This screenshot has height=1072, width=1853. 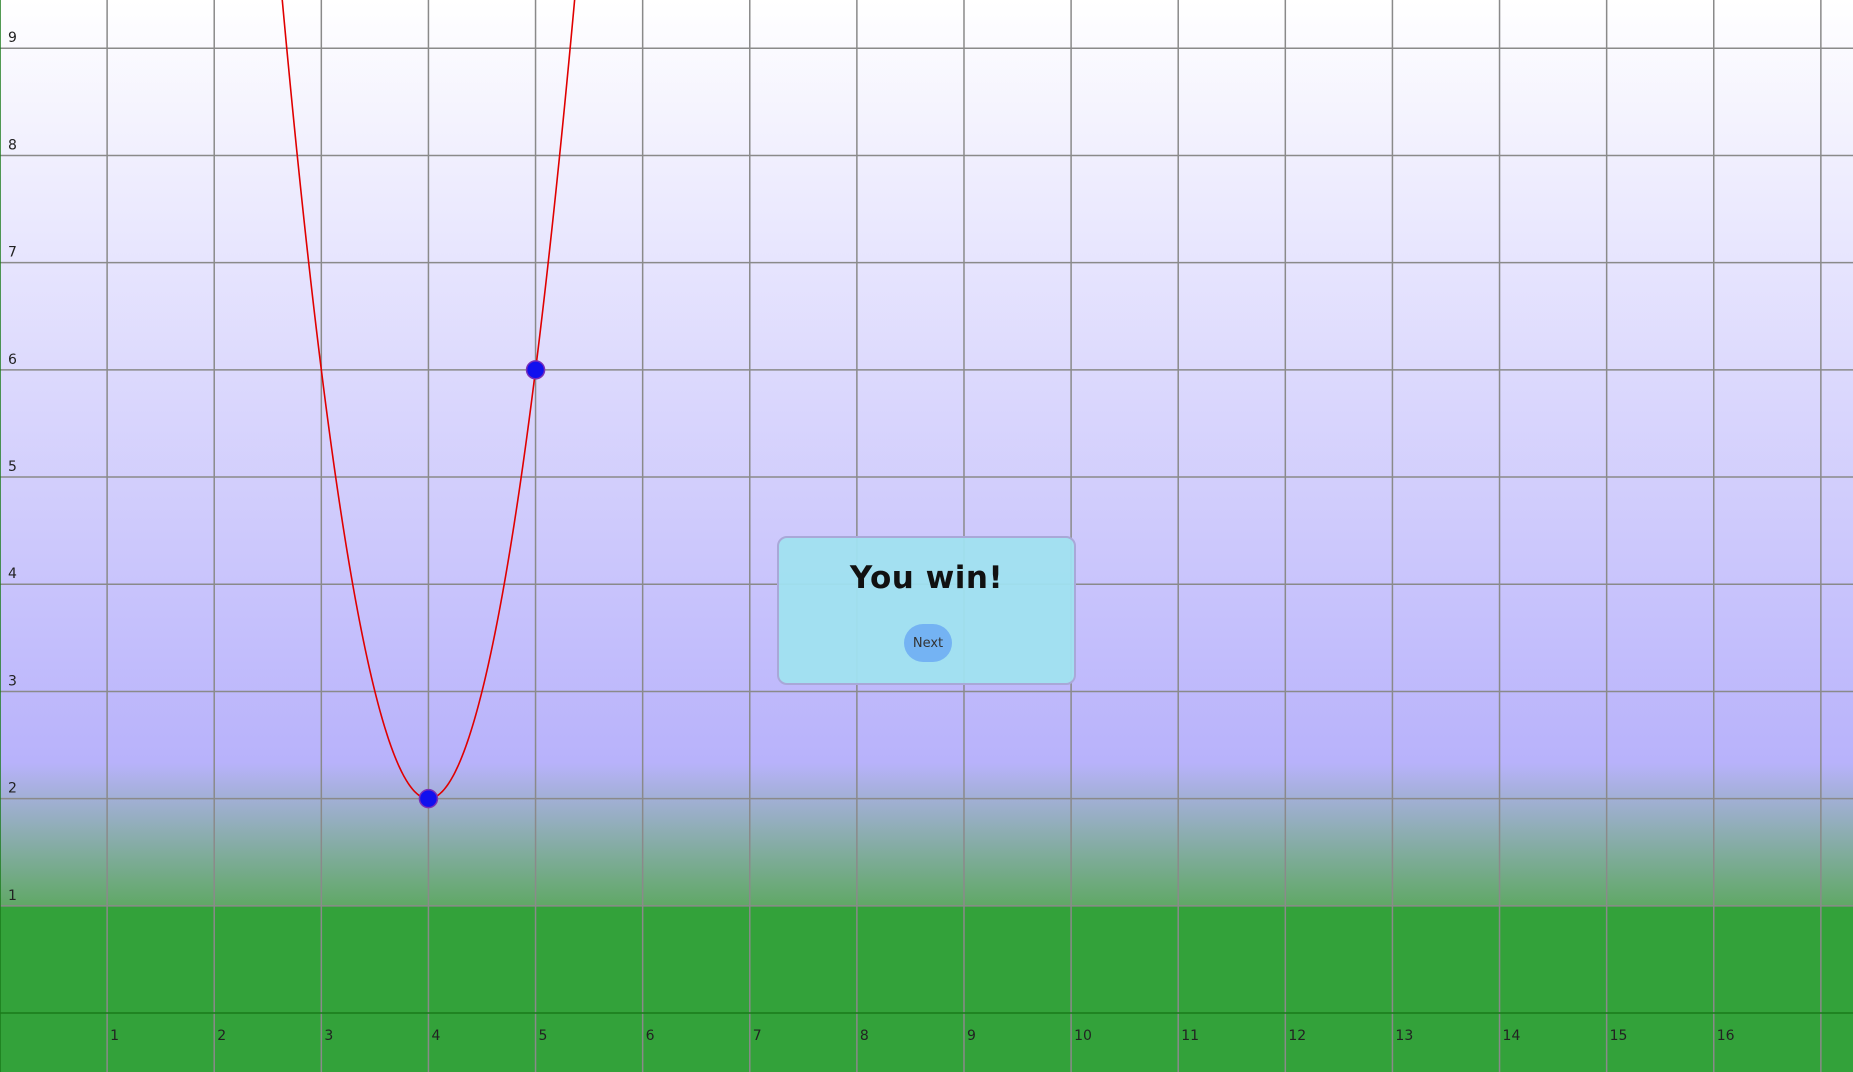 I want to click on x-tick-label: 2, so click(x=221, y=1036).